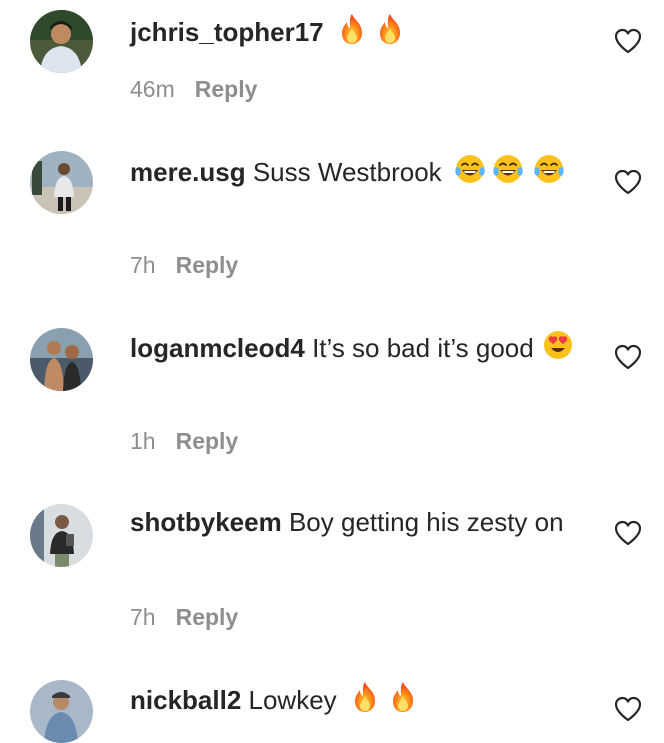  I want to click on heart-eyes-emoji-icon, so click(558, 345).